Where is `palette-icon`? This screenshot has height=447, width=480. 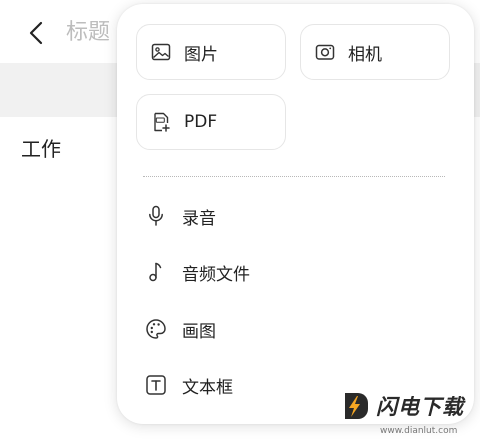
palette-icon is located at coordinates (156, 329).